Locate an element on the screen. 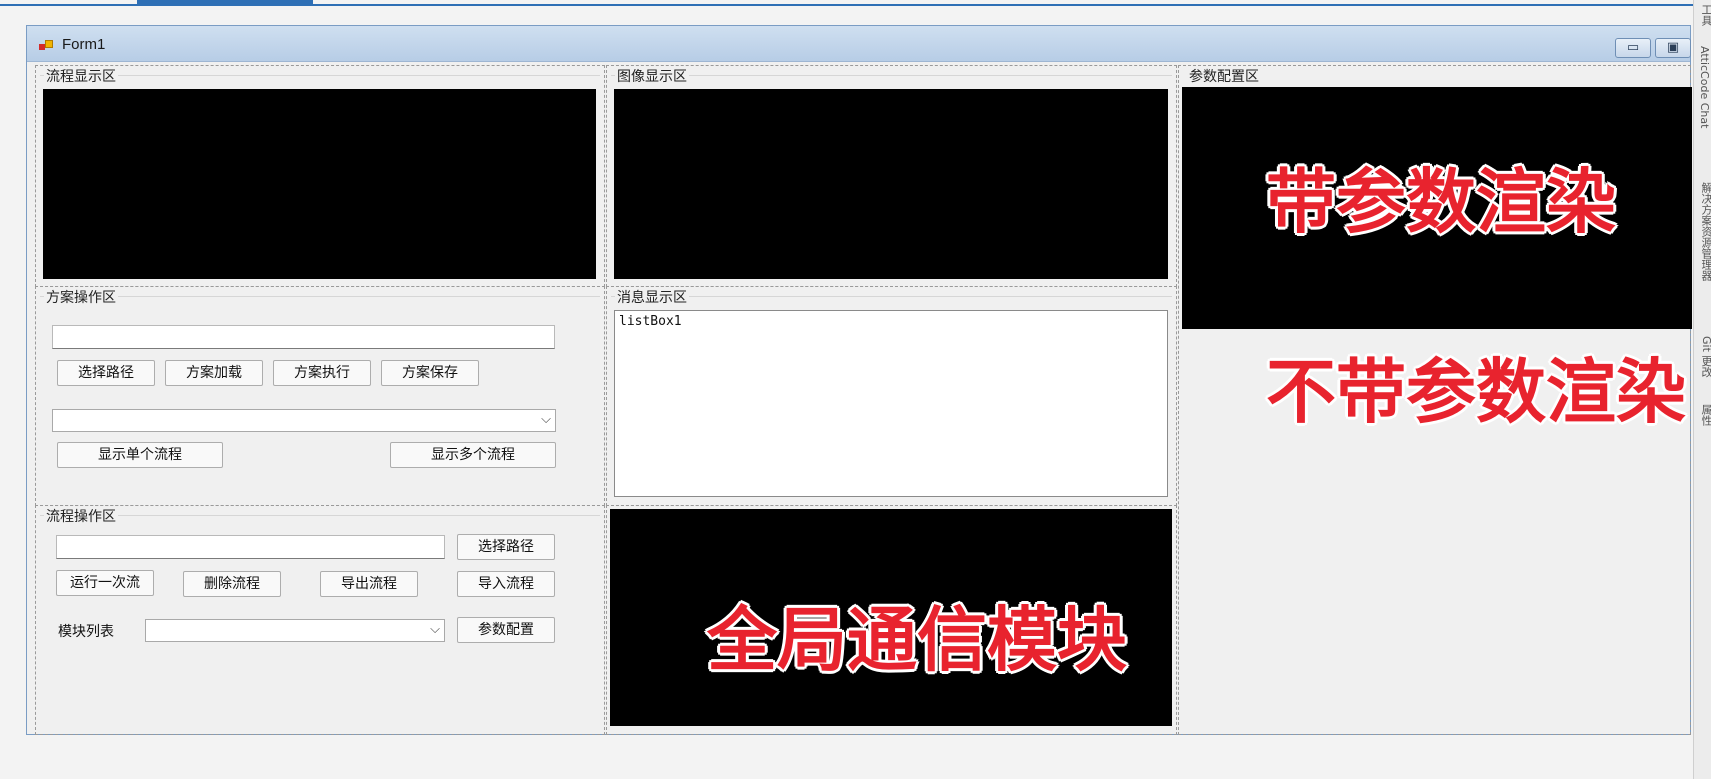  maximize-button: ▣ is located at coordinates (1673, 48).